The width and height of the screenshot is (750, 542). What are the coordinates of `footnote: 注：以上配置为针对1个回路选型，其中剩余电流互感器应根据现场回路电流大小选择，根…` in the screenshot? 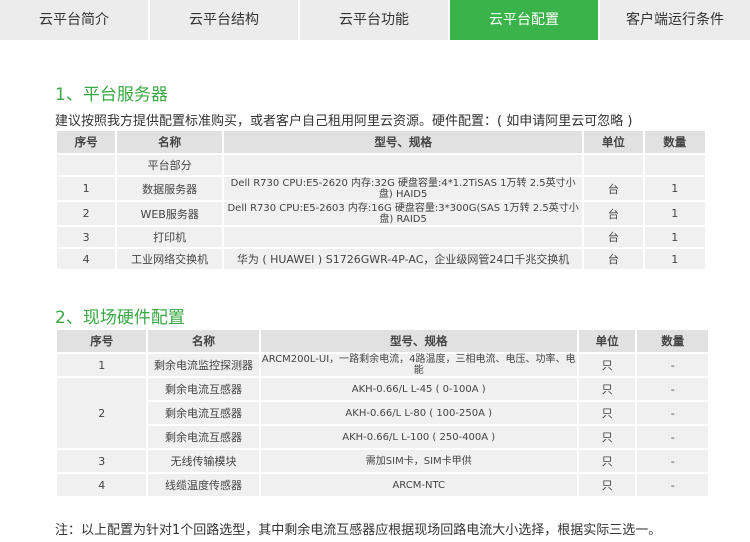 It's located at (358, 530).